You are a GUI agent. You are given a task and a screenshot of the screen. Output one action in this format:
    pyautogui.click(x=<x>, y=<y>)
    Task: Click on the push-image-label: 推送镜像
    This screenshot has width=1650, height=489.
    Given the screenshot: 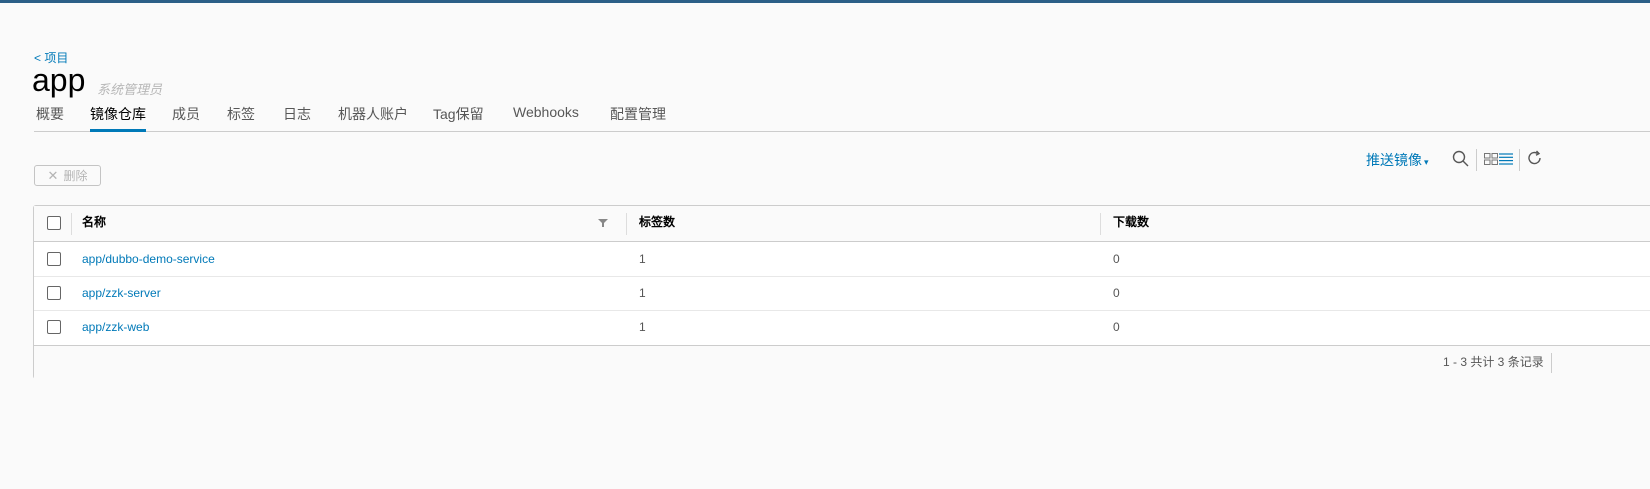 What is the action you would take?
    pyautogui.click(x=1394, y=160)
    